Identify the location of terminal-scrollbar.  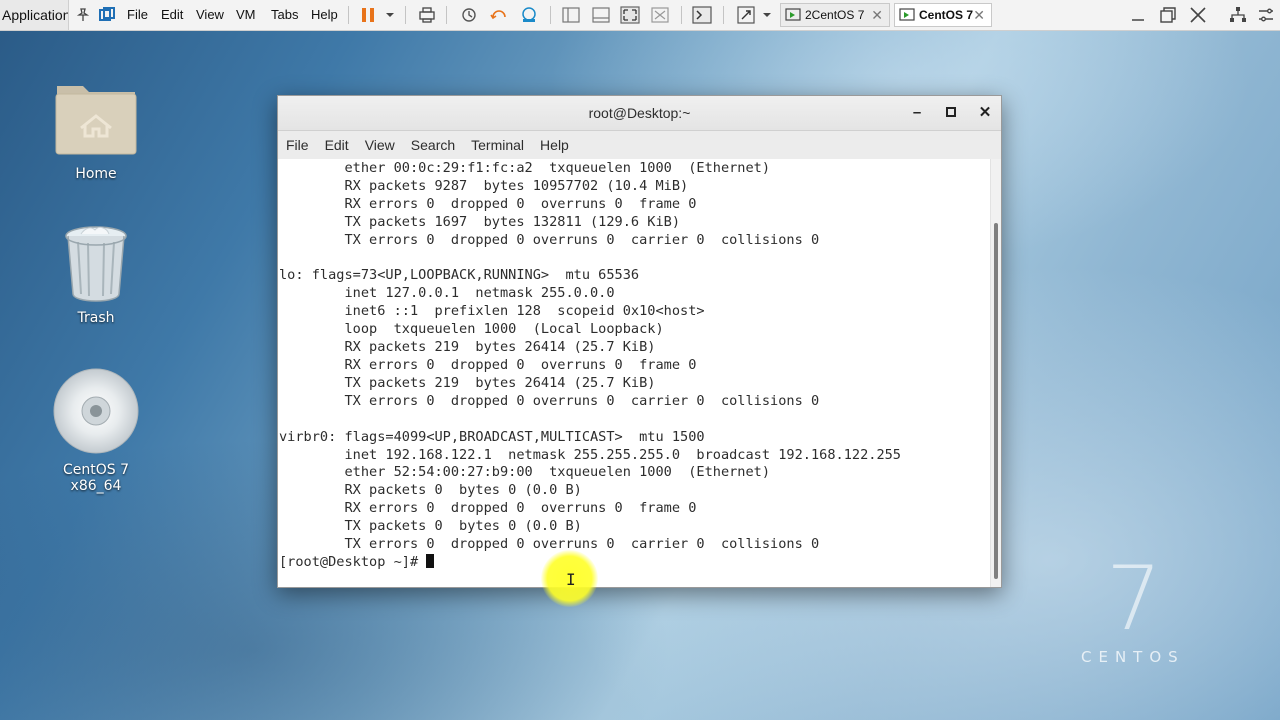
(995, 373).